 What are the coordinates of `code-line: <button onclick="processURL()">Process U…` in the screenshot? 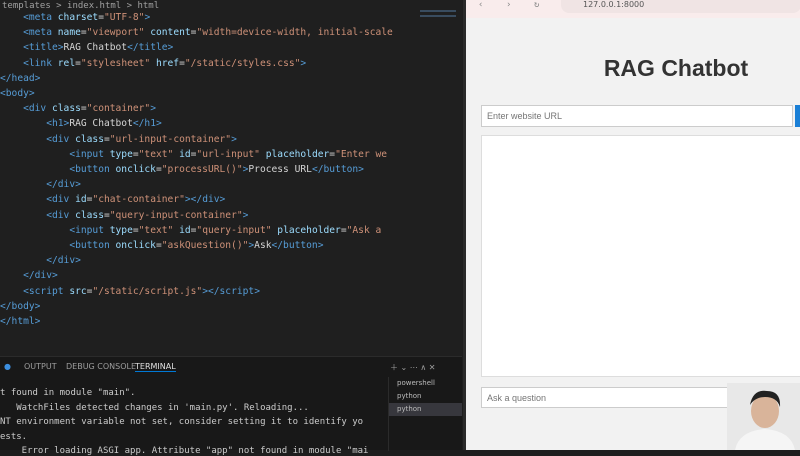 It's located at (182, 169).